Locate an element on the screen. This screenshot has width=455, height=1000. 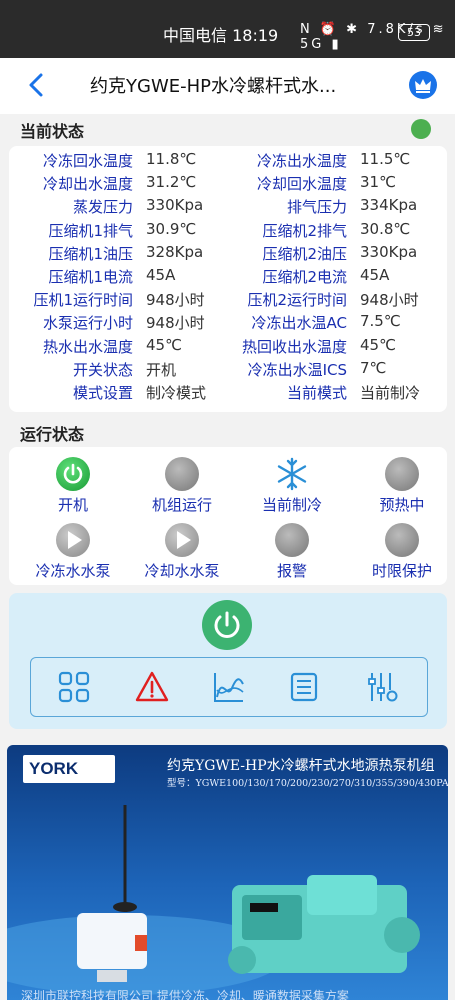
param-label: 压机2运行时间 is located at coordinates (297, 300).